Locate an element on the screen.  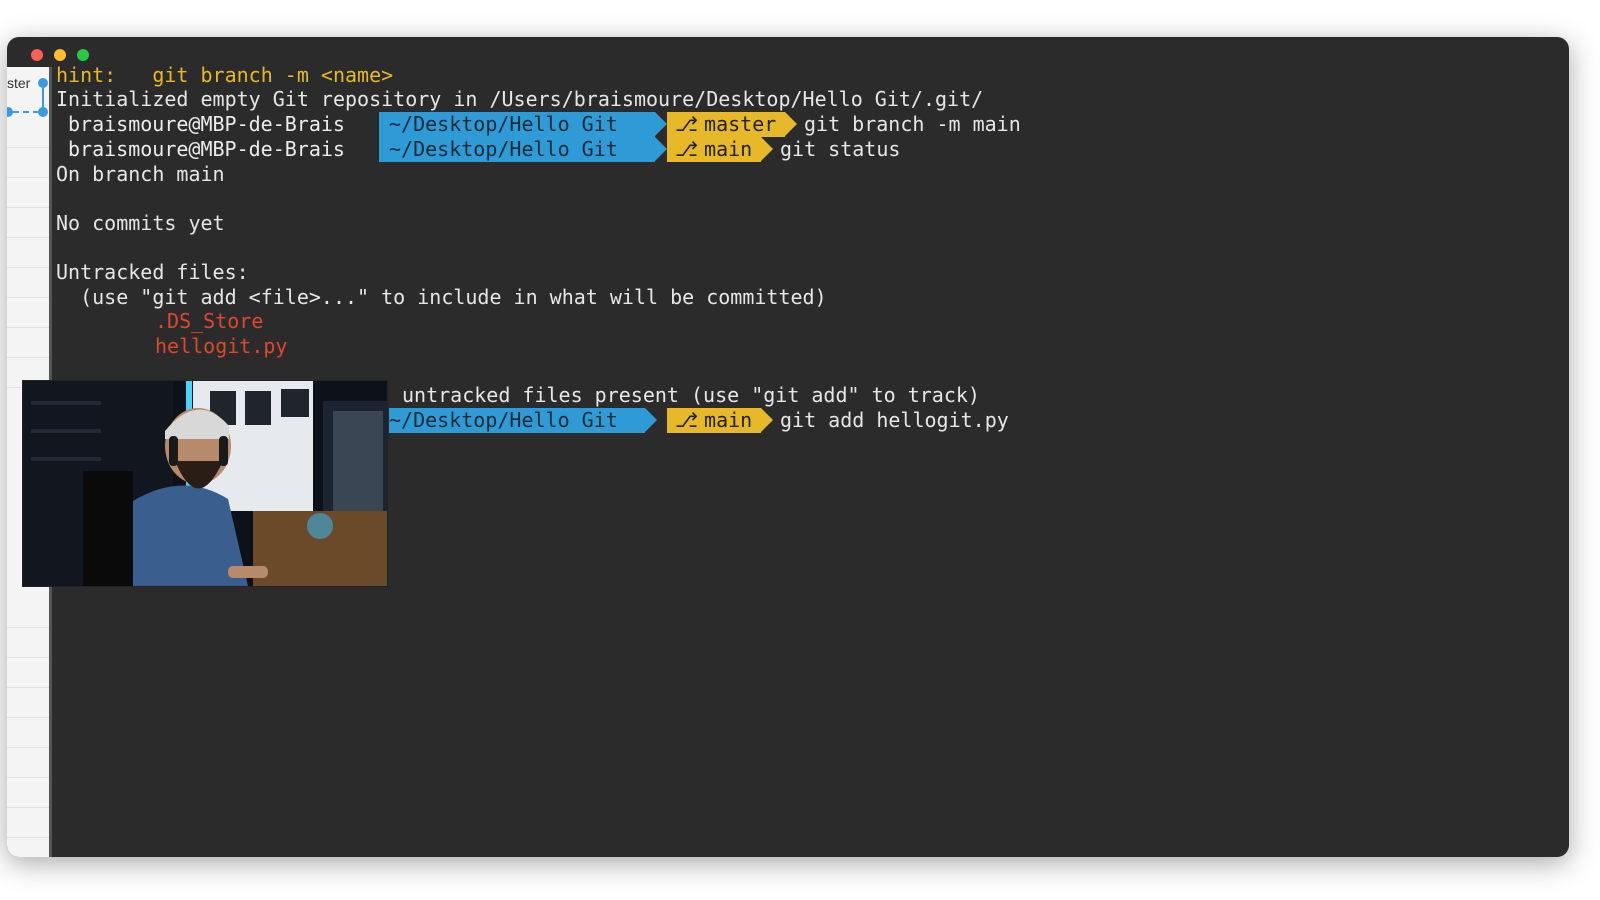
untracked-file: .DS_Store is located at coordinates (209, 321).